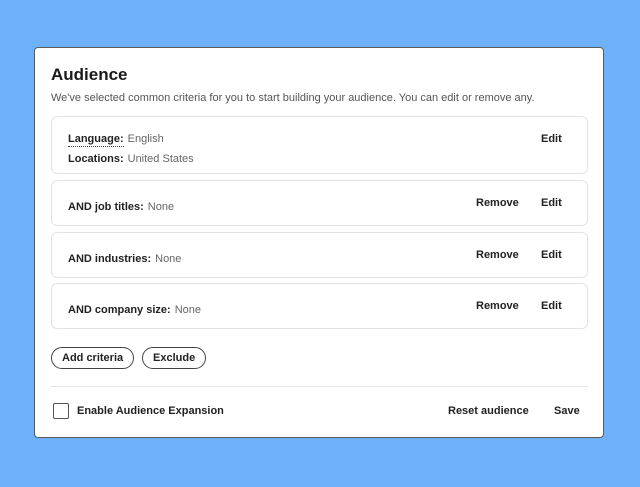 This screenshot has height=487, width=640. I want to click on industries-value: None, so click(168, 259).